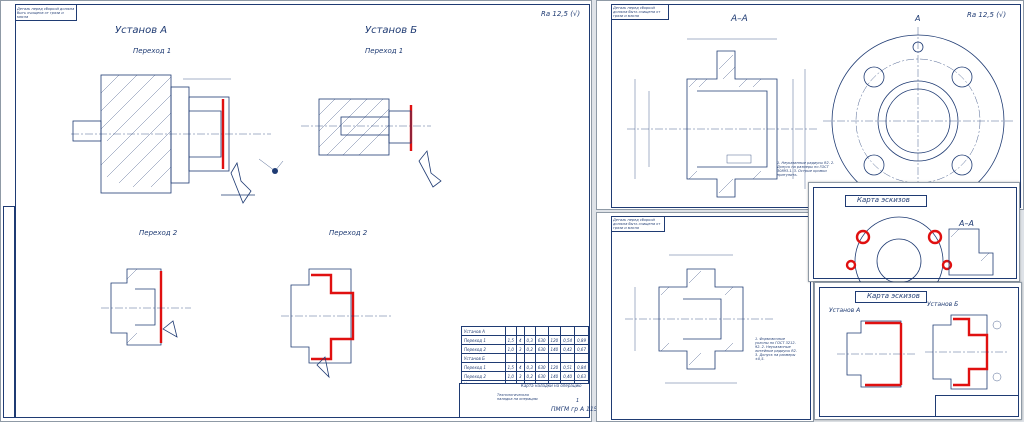 This screenshot has height=422, width=1024. I want to click on b-pass1-label: Переход 1, so click(384, 51).